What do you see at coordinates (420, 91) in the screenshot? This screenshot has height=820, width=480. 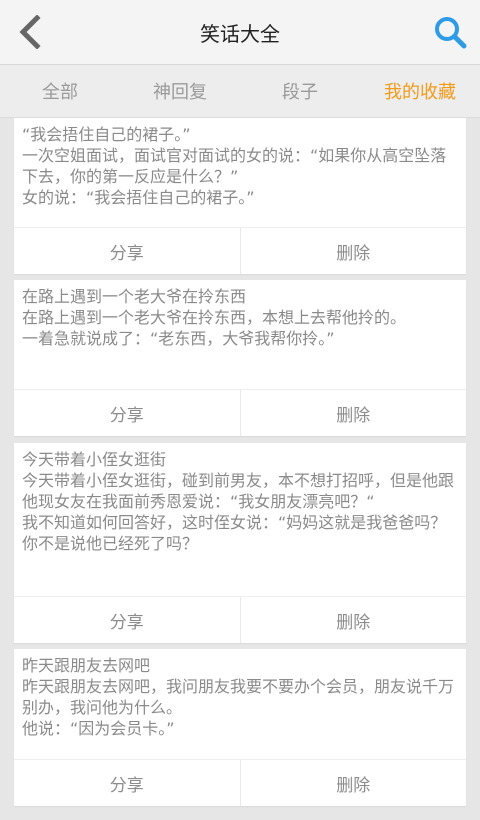 I see `tab-my-favorites: 我的收藏` at bounding box center [420, 91].